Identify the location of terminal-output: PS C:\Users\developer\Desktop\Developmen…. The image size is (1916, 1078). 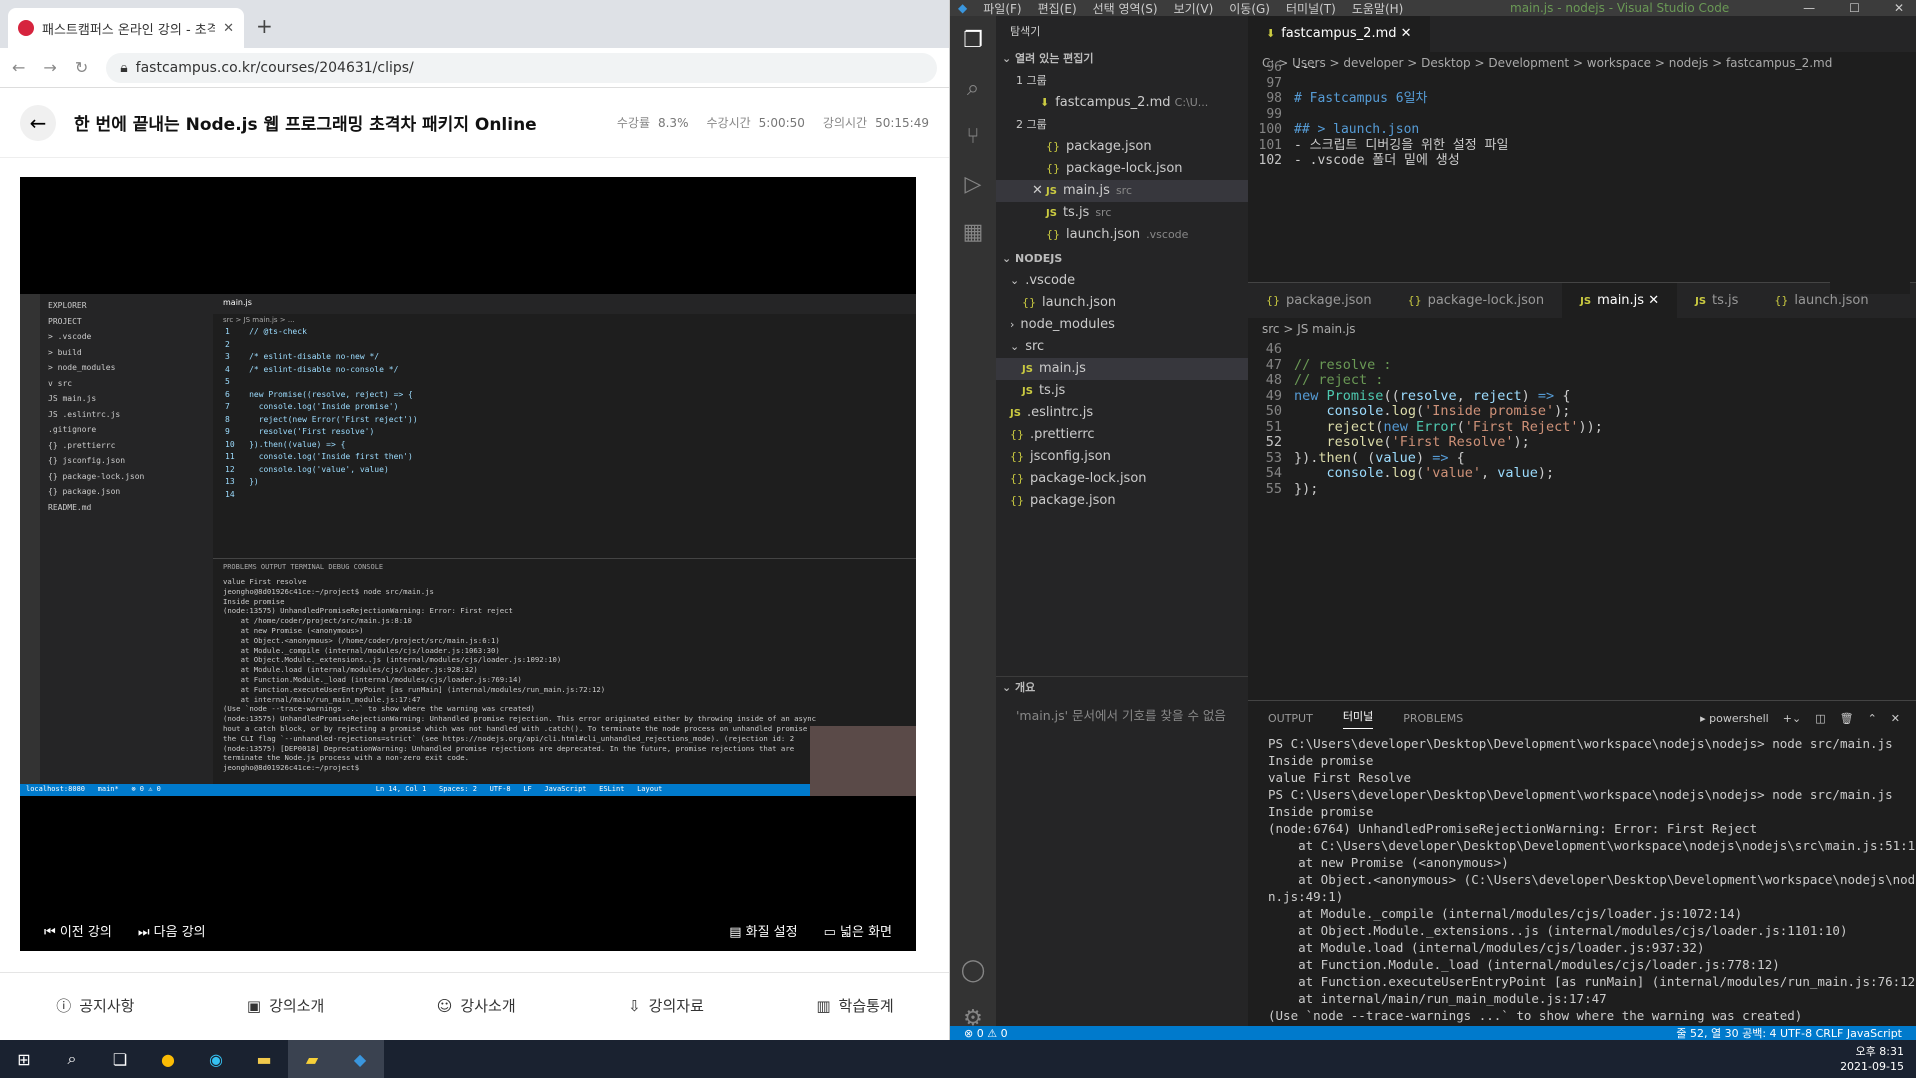
(1582, 879).